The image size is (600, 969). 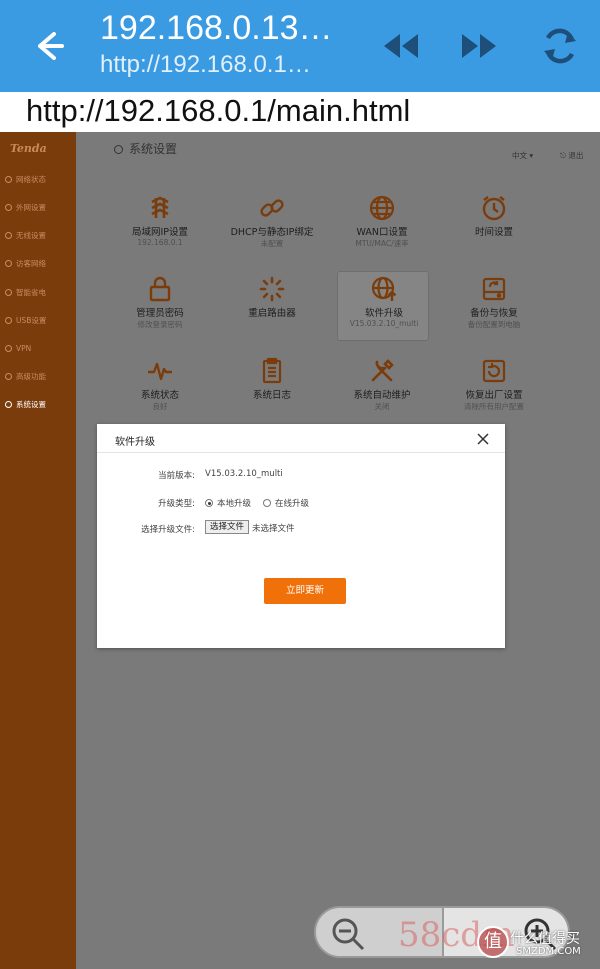 What do you see at coordinates (48, 46) in the screenshot?
I see `arrow-left-icon` at bounding box center [48, 46].